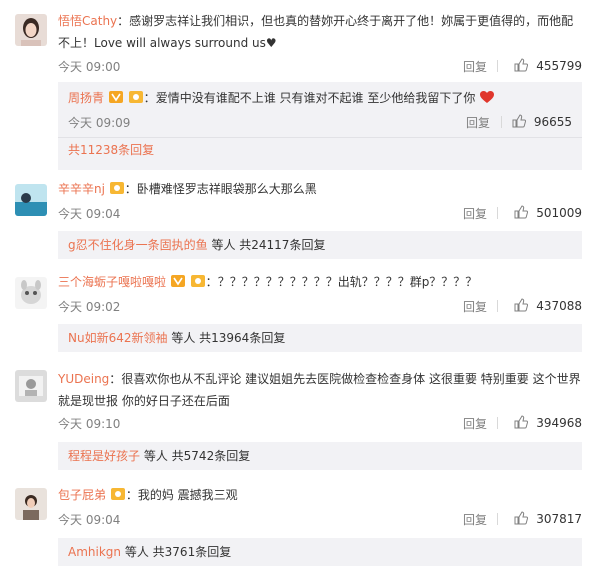 The height and width of the screenshot is (568, 596). What do you see at coordinates (320, 338) in the screenshot?
I see `reply-box: Nu如新642新领袖 等人 共13964条回复` at bounding box center [320, 338].